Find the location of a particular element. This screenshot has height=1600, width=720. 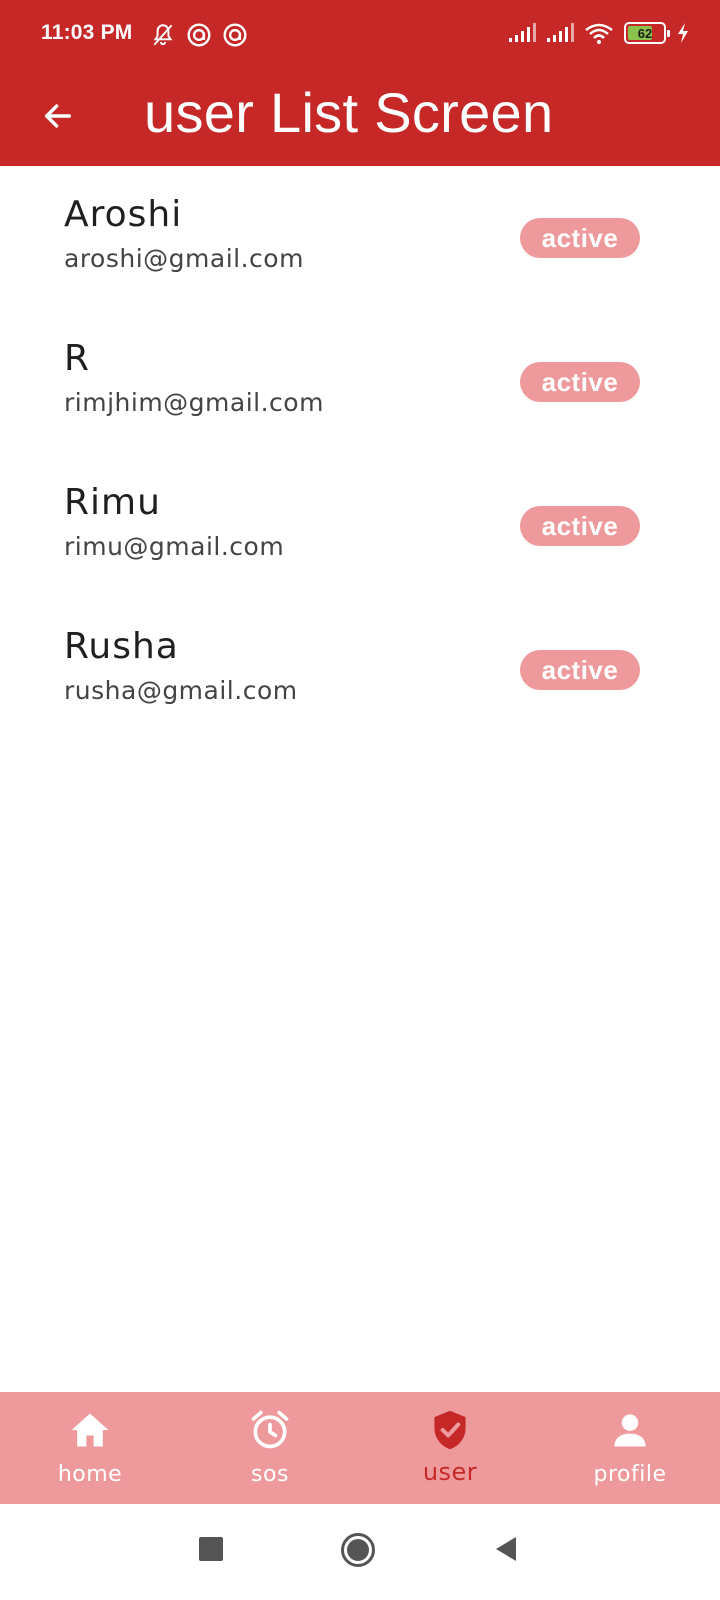

status-right-icons: 62 is located at coordinates (599, 33).